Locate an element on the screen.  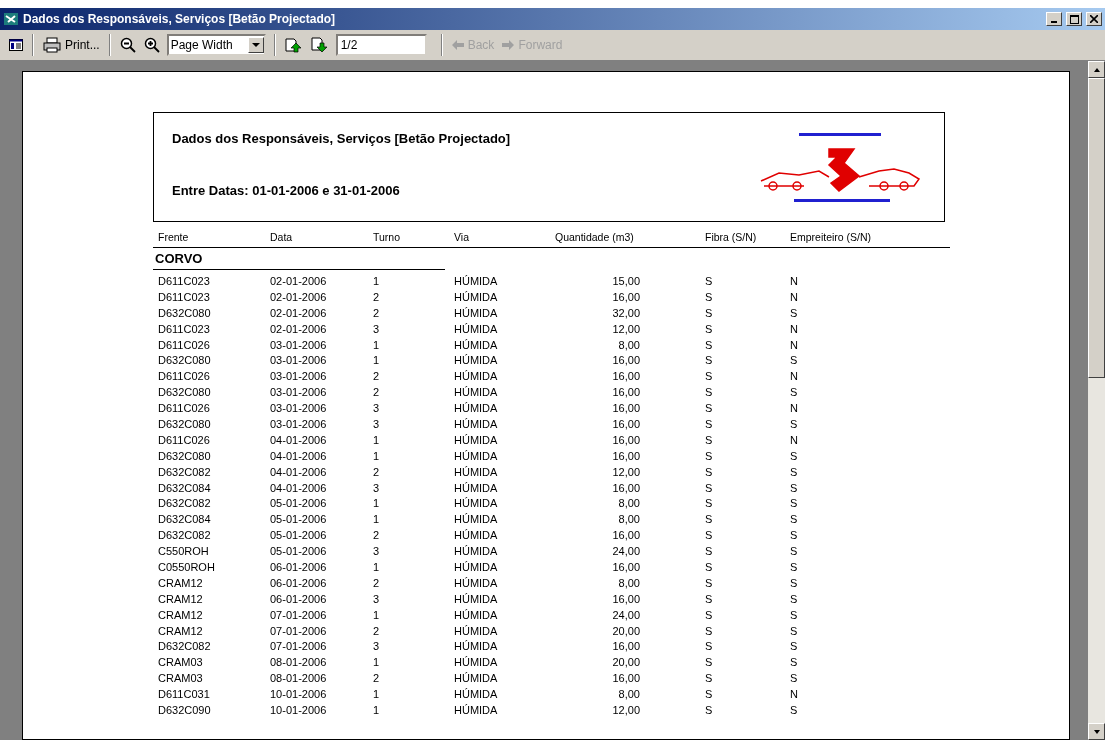
close-button is located at coordinates (1094, 19).